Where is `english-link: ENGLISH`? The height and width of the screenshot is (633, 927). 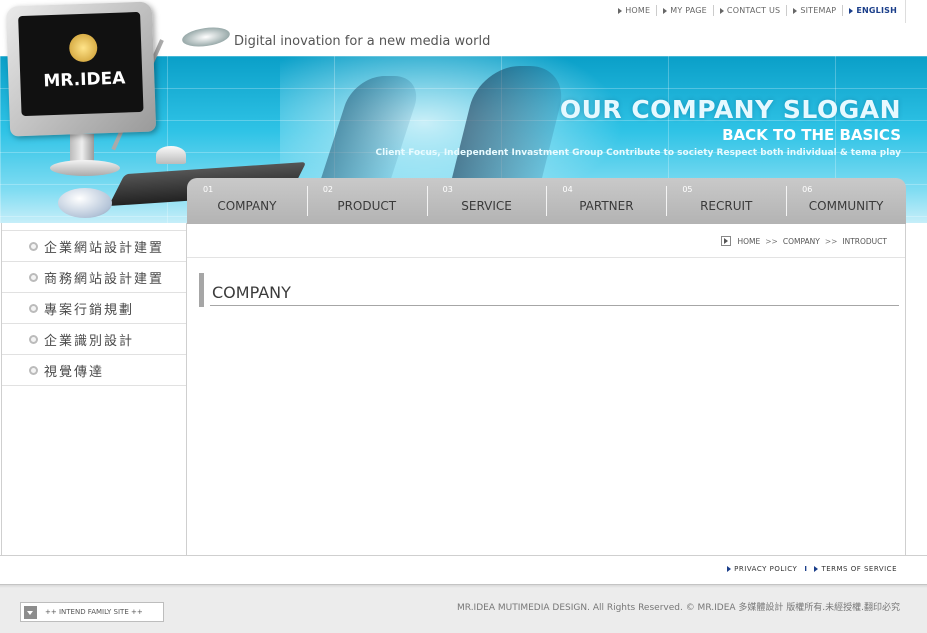 english-link: ENGLISH is located at coordinates (872, 10).